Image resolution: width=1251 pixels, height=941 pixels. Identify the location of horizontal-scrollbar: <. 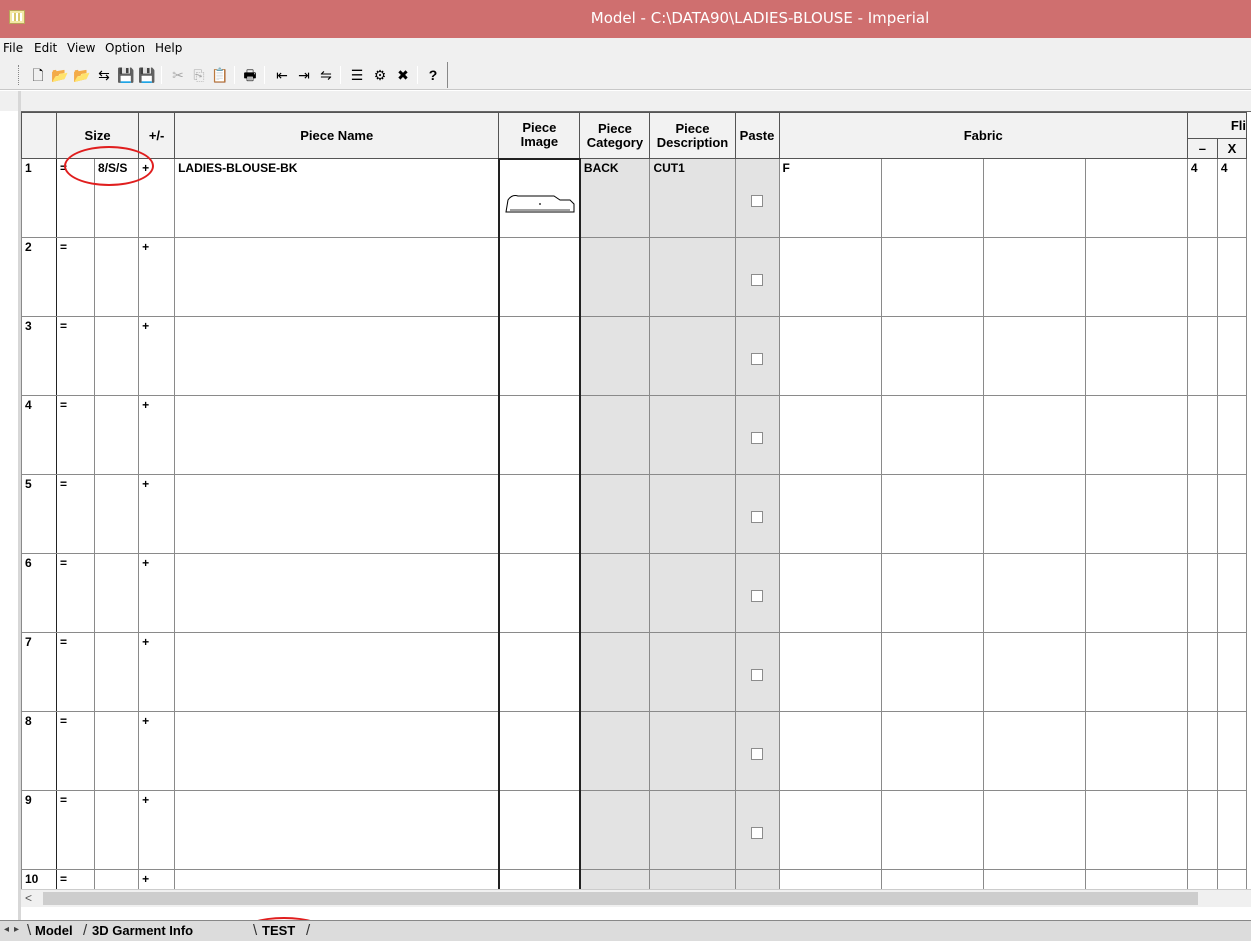
(636, 898).